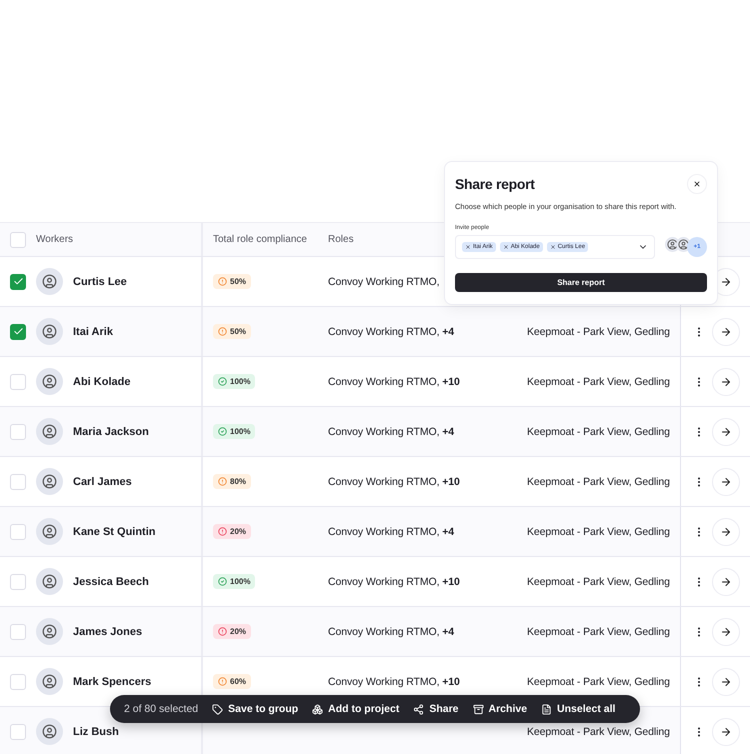  I want to click on column-header: Roles, so click(341, 239).